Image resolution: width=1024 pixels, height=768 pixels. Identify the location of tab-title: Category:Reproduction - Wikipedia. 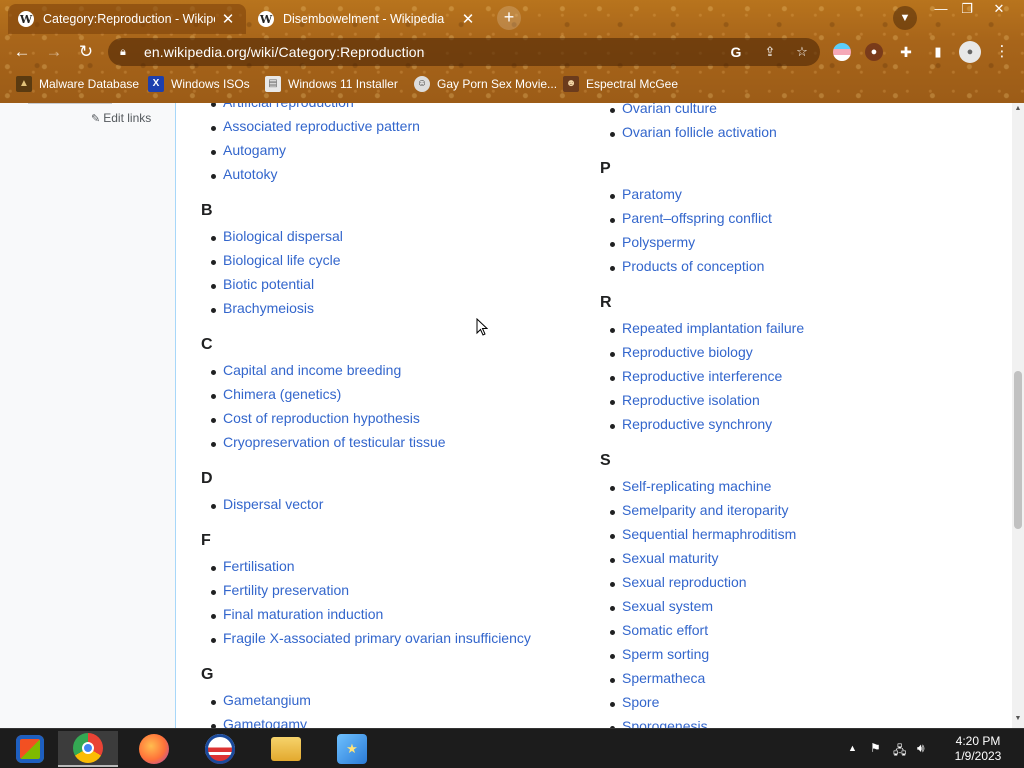
(129, 19).